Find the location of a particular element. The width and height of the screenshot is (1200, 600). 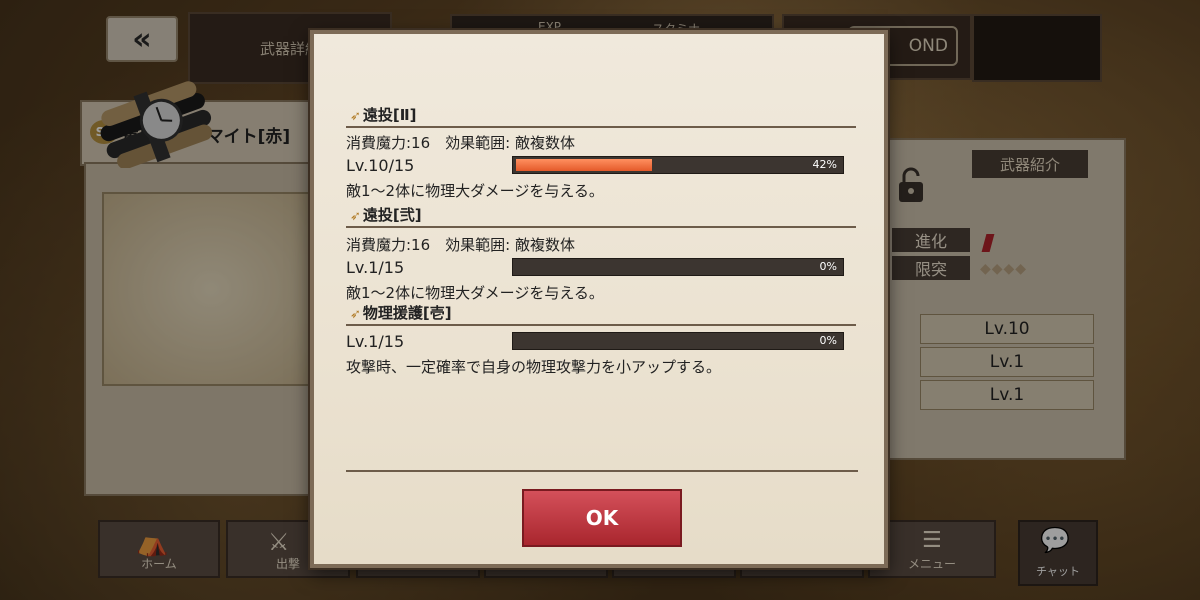

skill-1-name: 遠投[Ⅱ] is located at coordinates (389, 115).